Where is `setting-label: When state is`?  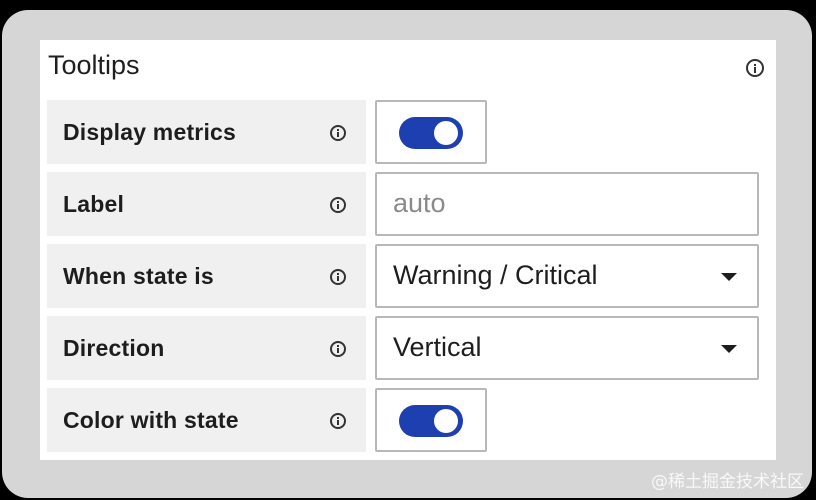
setting-label: When state is is located at coordinates (138, 276).